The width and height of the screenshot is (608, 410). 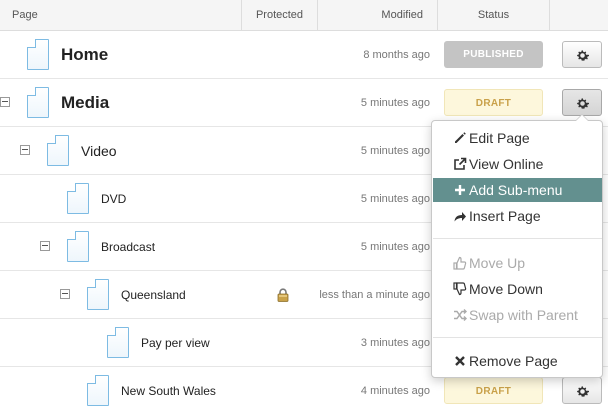 I want to click on column-header-page: Page, so click(x=121, y=15).